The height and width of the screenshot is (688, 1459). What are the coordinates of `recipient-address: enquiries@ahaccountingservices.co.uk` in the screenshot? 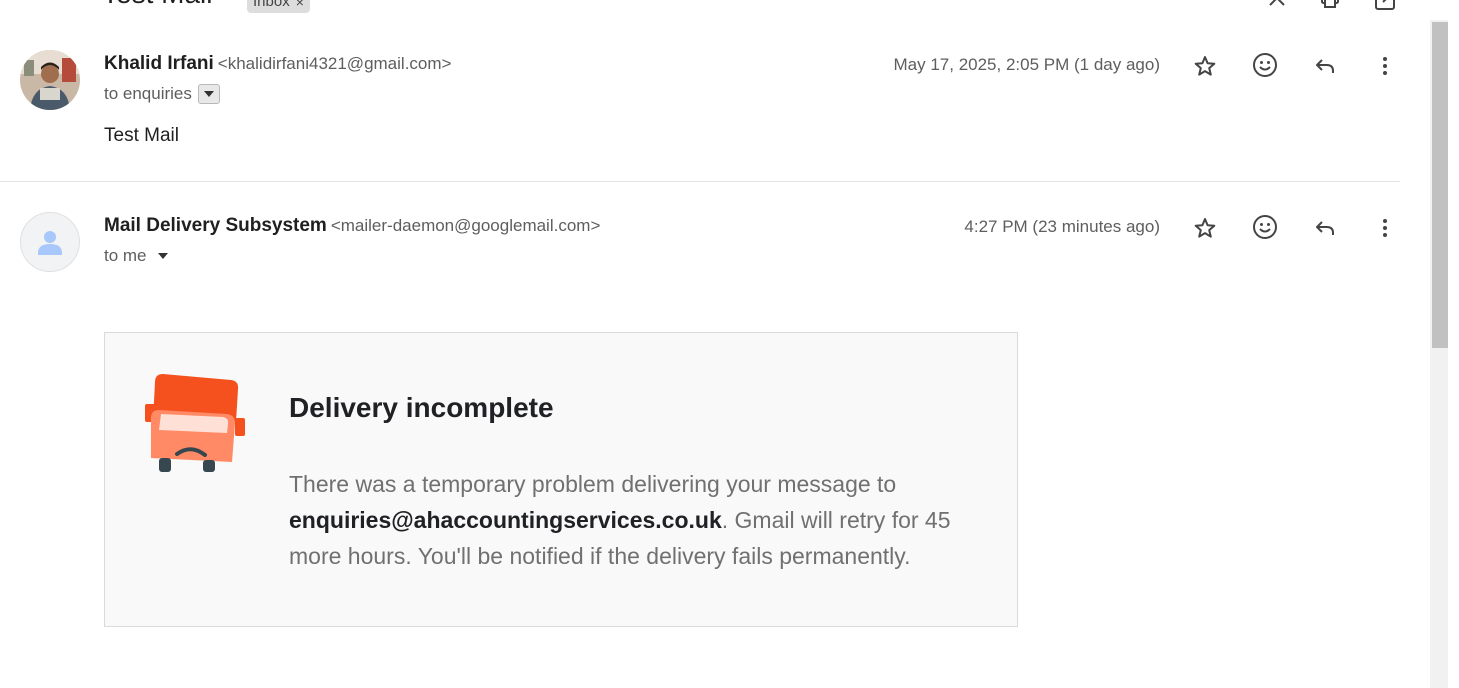 It's located at (505, 520).